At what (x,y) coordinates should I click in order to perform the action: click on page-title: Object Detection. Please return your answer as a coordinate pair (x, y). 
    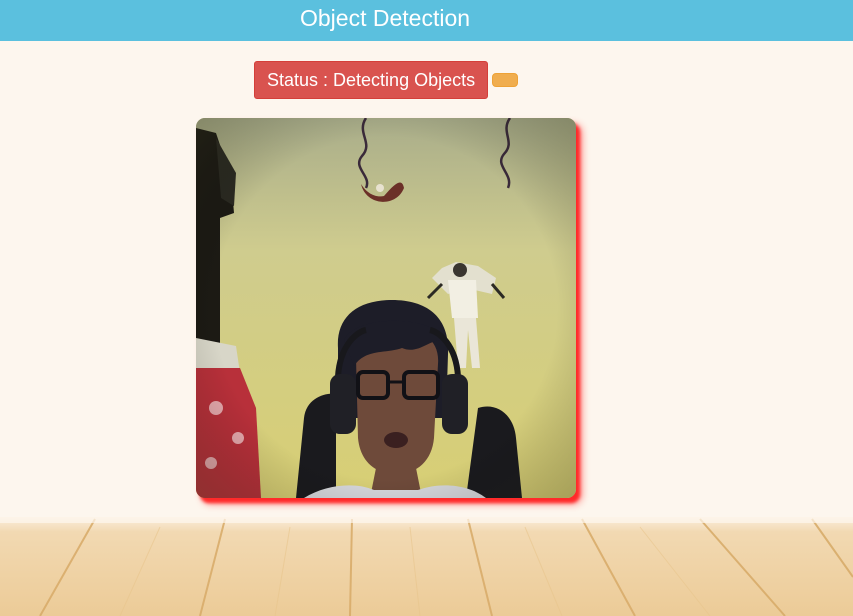
    Looking at the image, I should click on (385, 18).